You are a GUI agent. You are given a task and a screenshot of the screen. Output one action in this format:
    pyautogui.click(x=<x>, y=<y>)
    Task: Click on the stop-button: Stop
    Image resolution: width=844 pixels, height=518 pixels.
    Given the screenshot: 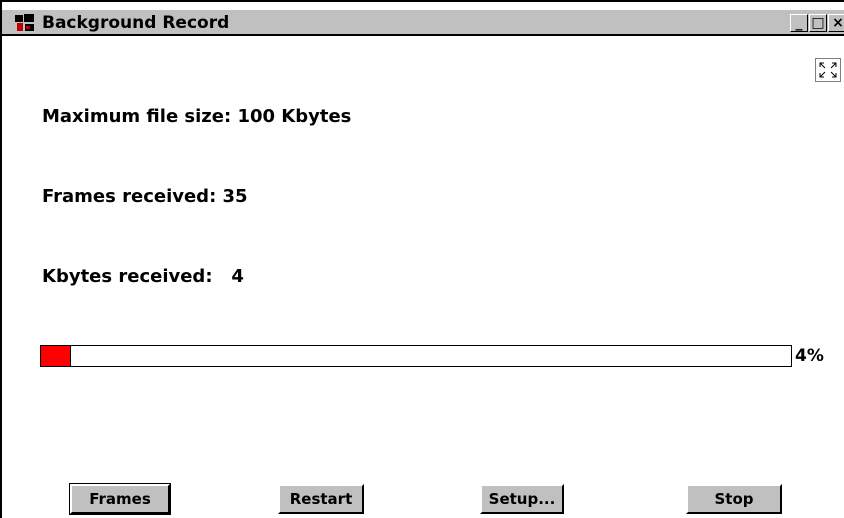 What is the action you would take?
    pyautogui.click(x=734, y=499)
    